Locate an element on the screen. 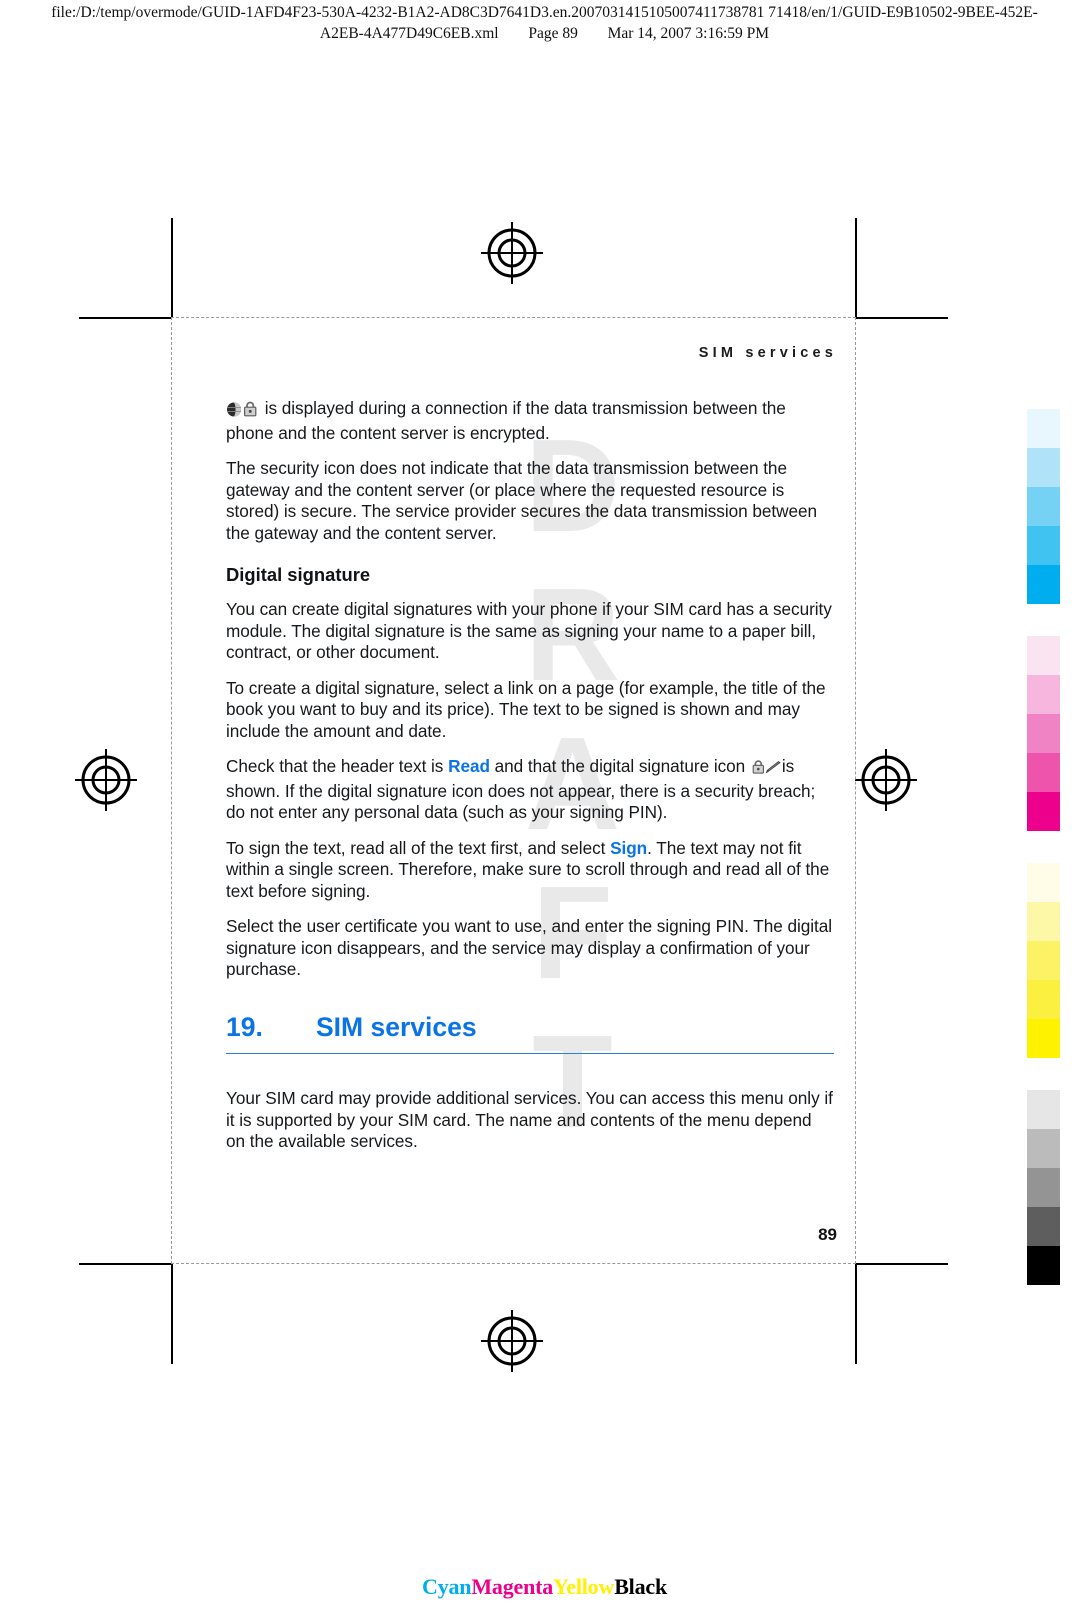 The image size is (1089, 1614). registration-mark-top is located at coordinates (512, 253).